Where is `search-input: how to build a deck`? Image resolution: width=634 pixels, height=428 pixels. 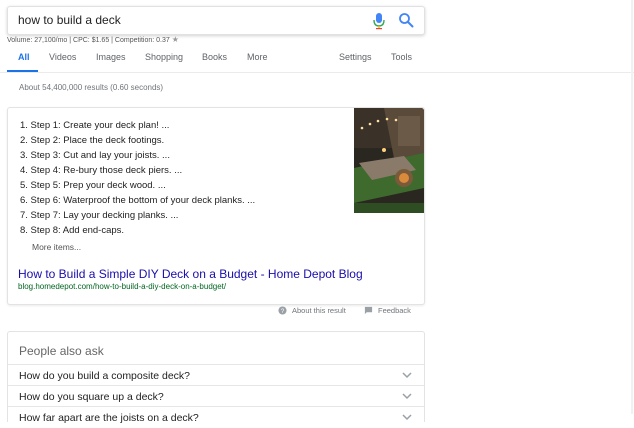 search-input: how to build a deck is located at coordinates (69, 20).